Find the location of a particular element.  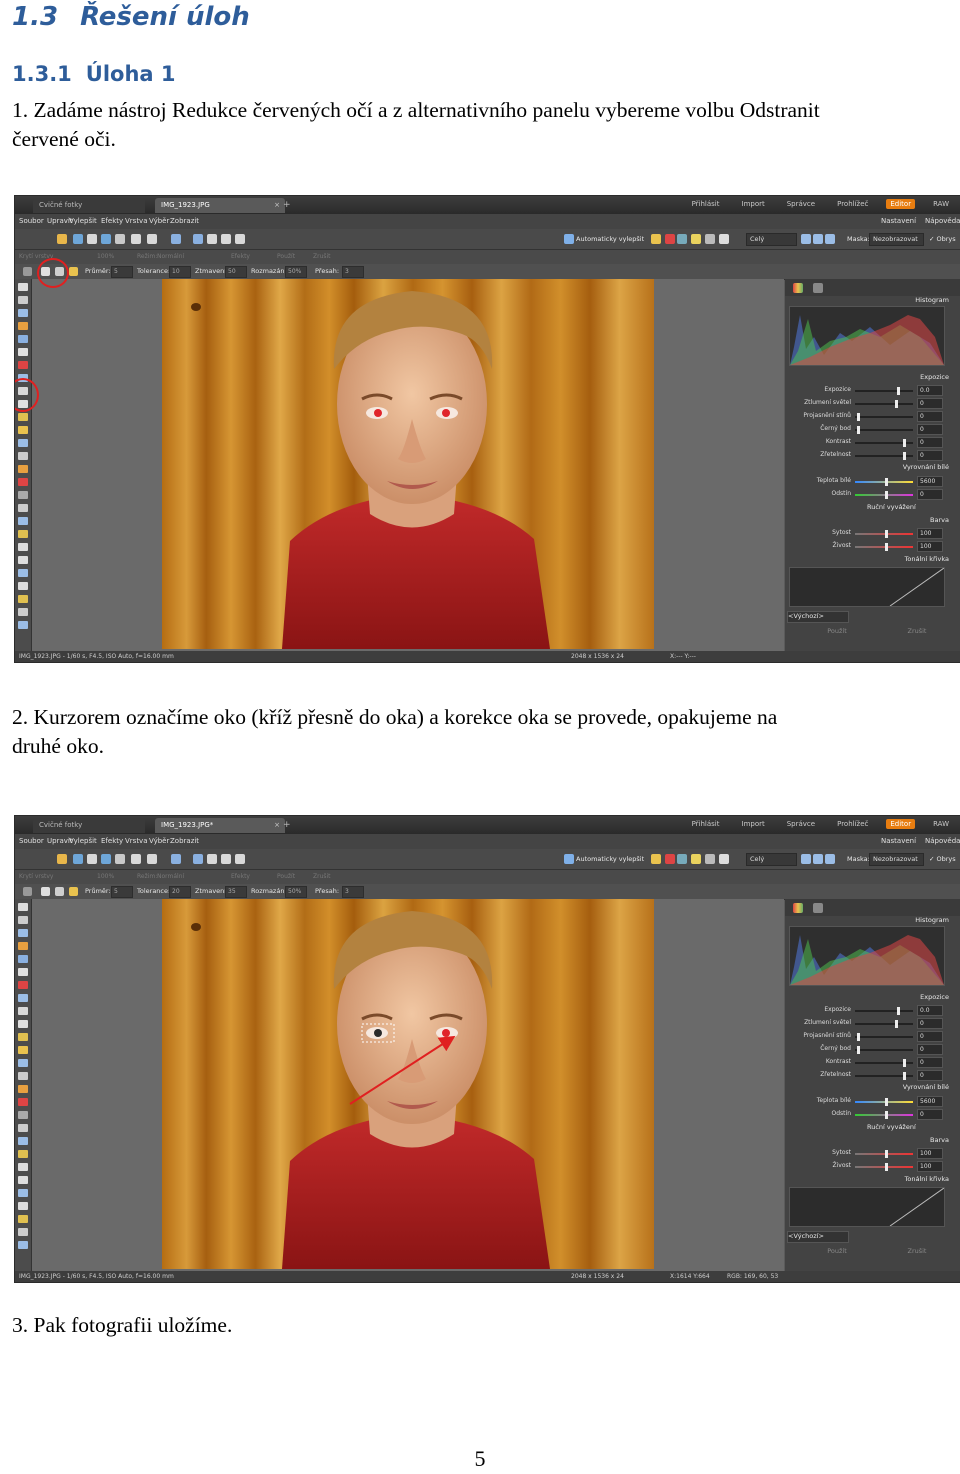

slider-projasnění-stínů: Projasnění stínů 0 is located at coordinates (871, 416).